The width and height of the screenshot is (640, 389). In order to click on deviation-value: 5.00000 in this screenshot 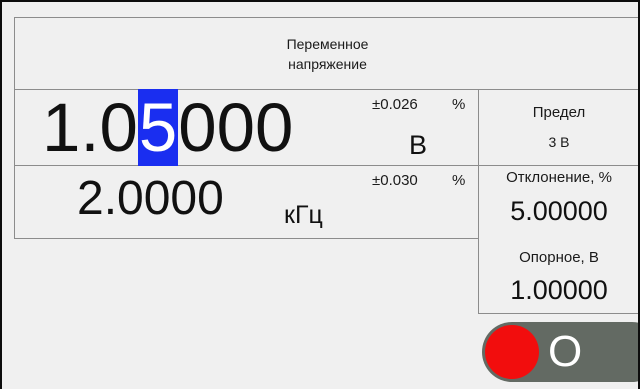, I will do `click(559, 211)`.